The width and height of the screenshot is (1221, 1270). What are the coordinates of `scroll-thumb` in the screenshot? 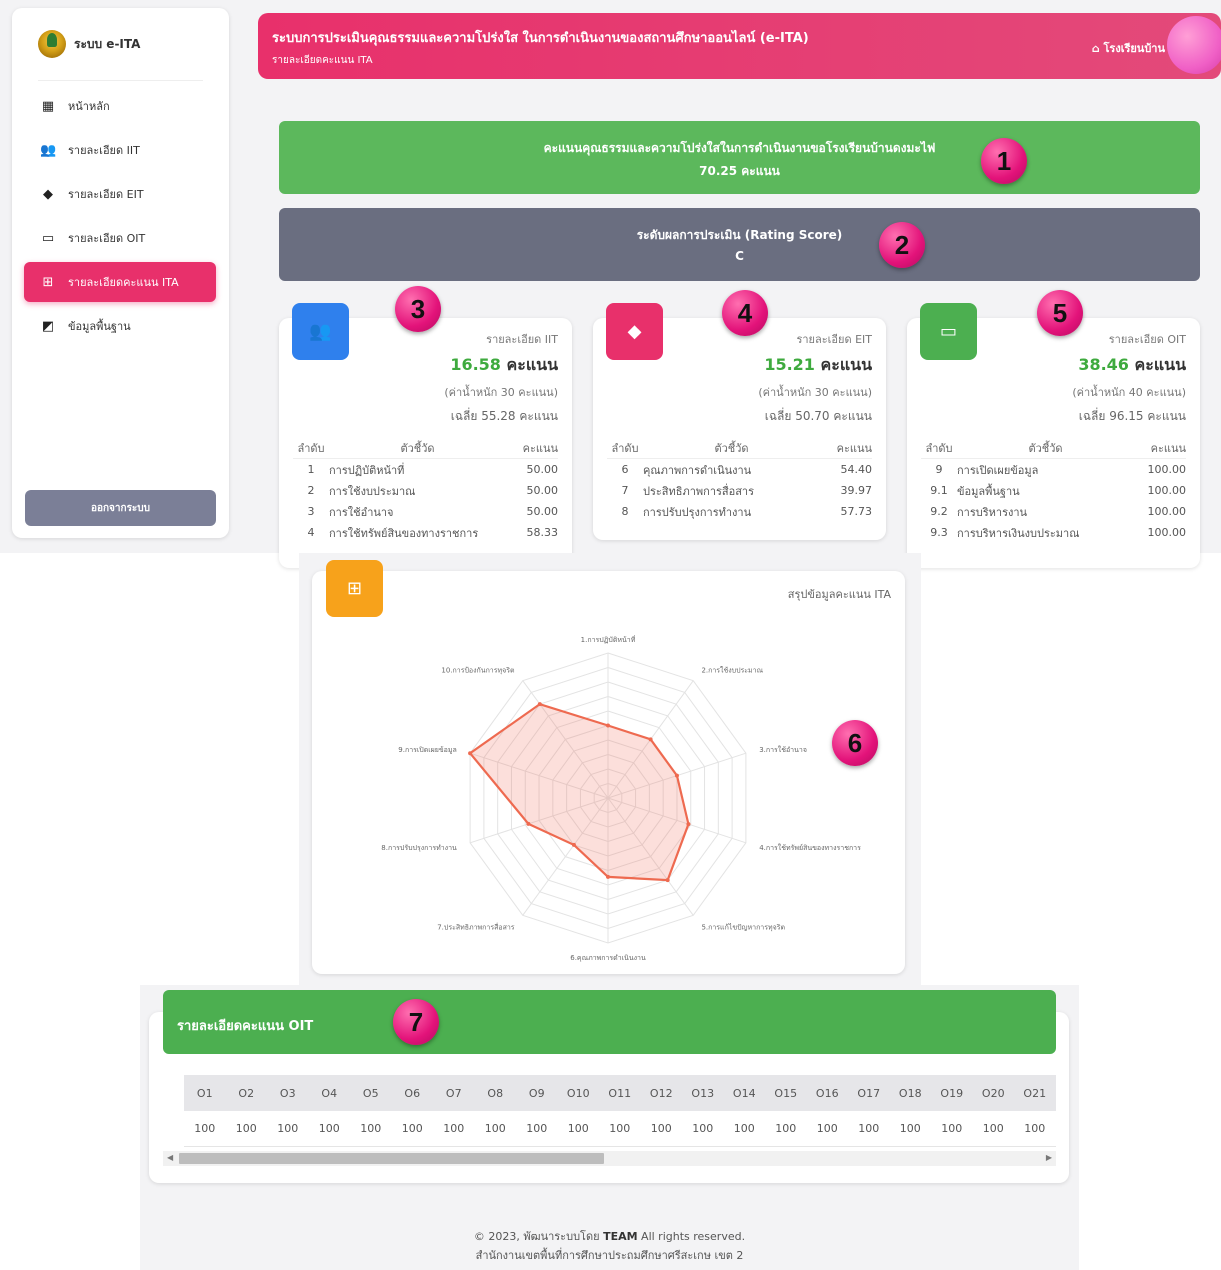 It's located at (391, 1158).